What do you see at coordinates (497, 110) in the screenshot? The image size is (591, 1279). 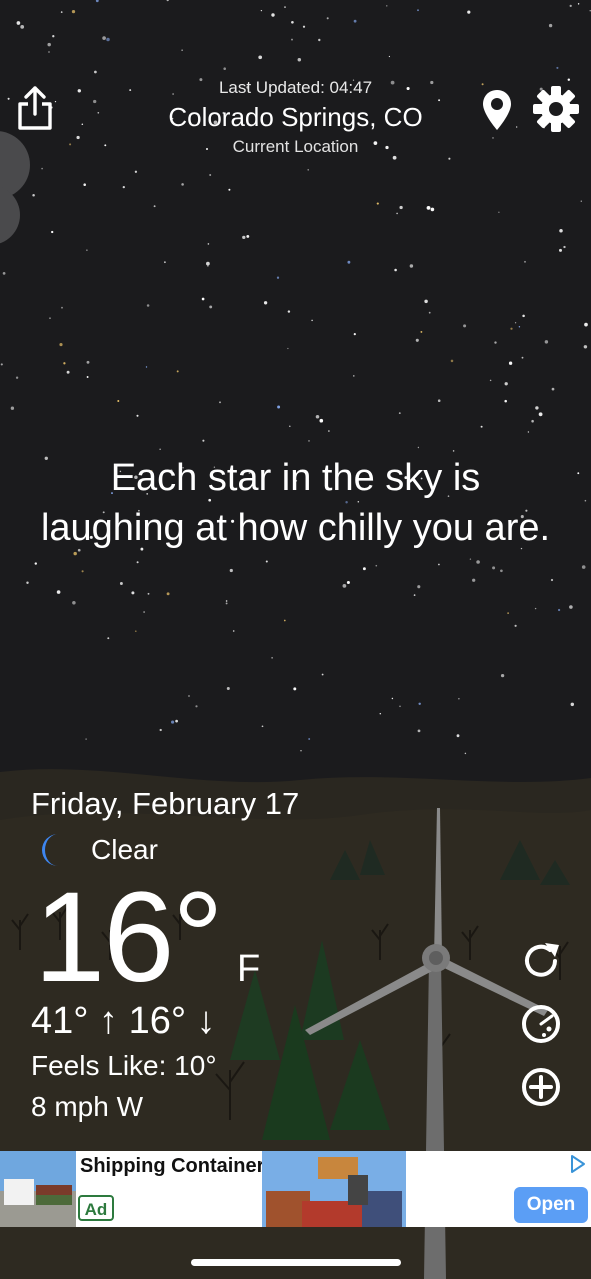 I see `map-pin-icon` at bounding box center [497, 110].